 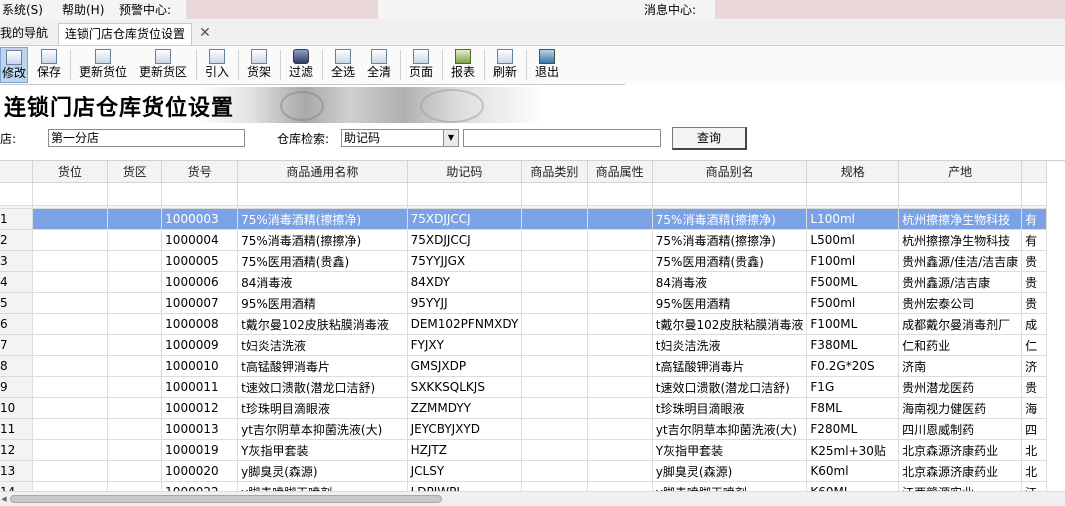 I want to click on column-header: 商品别名, so click(x=730, y=172).